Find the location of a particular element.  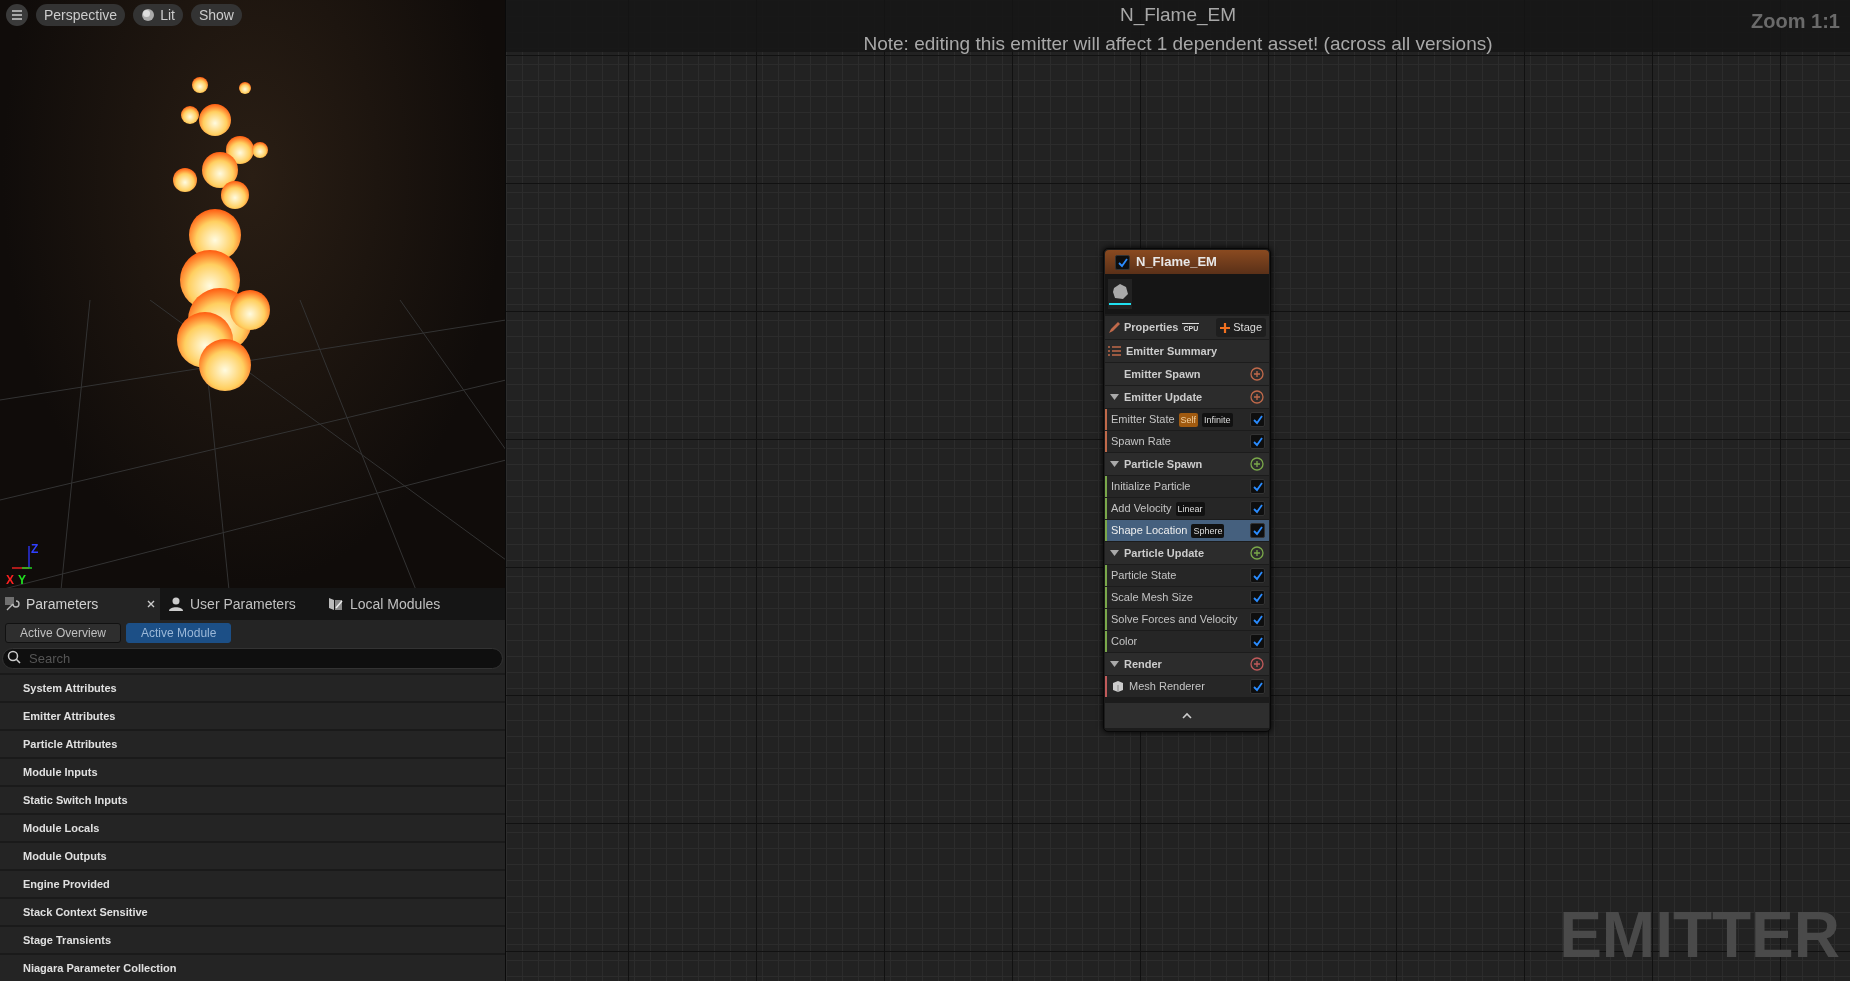

filter-button: Active Overview is located at coordinates (63, 633).